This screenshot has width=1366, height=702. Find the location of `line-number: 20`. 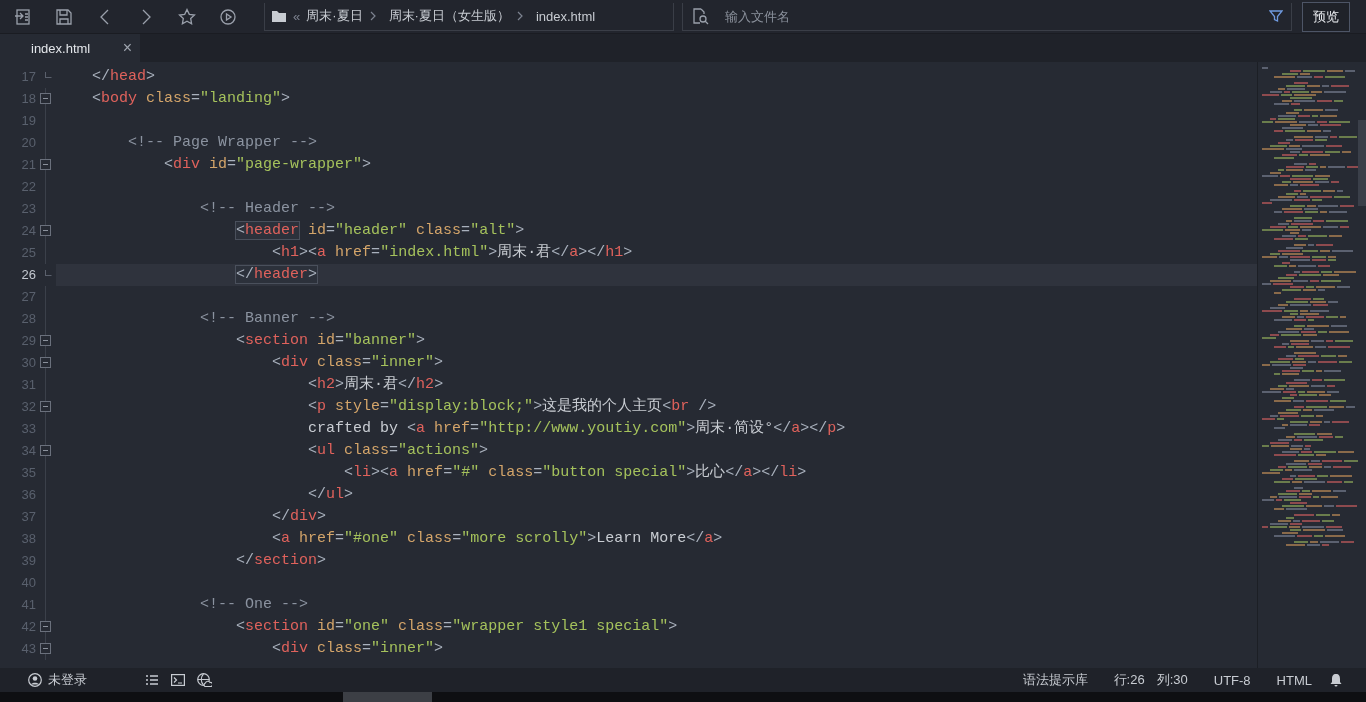

line-number: 20 is located at coordinates (28, 143).